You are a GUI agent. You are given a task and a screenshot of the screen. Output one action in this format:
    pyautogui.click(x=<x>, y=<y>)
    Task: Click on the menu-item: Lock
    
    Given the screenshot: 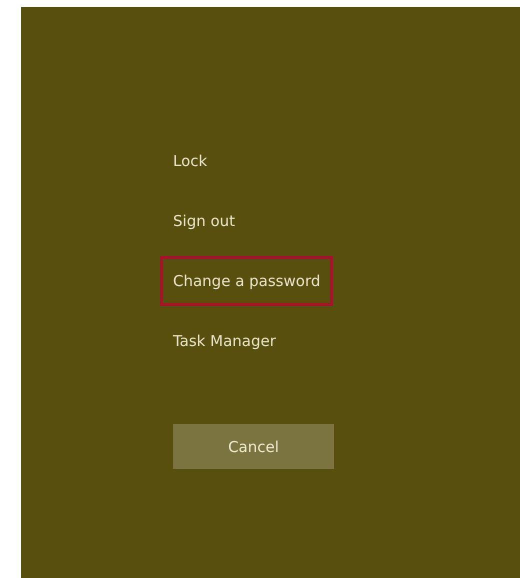 What is the action you would take?
    pyautogui.click(x=190, y=161)
    